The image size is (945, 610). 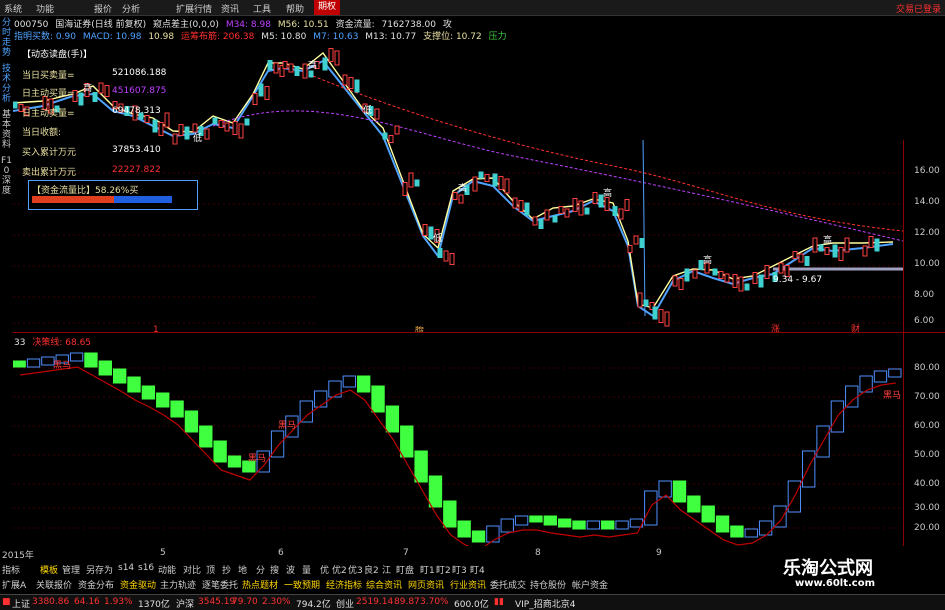 What do you see at coordinates (336, 37) in the screenshot?
I see `ind-f: M7: 10.63` at bounding box center [336, 37].